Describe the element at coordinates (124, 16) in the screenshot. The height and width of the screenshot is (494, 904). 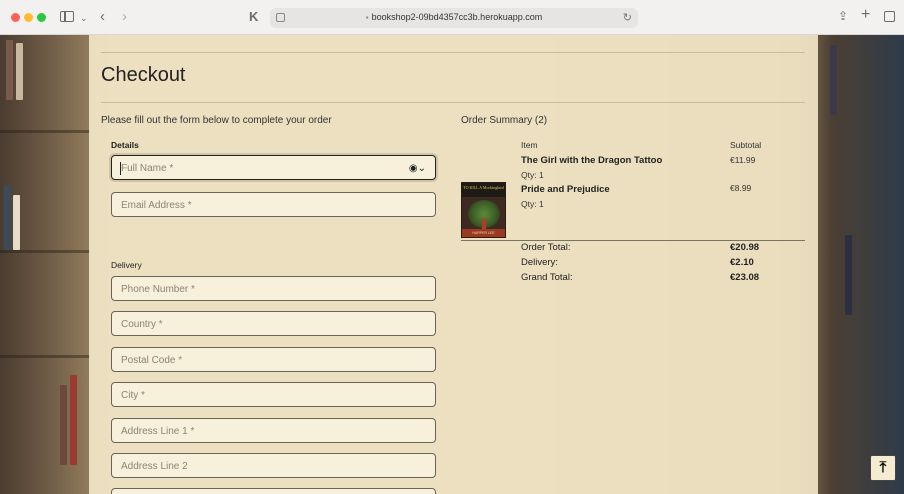
I see `forward-icon: ›` at that location.